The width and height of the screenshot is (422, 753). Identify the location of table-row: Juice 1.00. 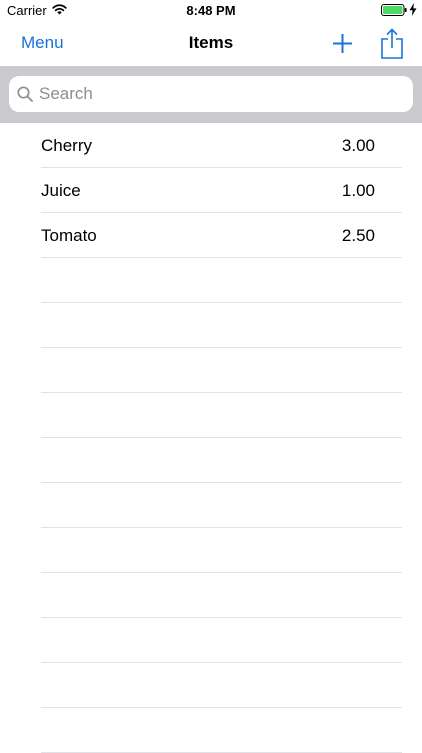
(221, 190).